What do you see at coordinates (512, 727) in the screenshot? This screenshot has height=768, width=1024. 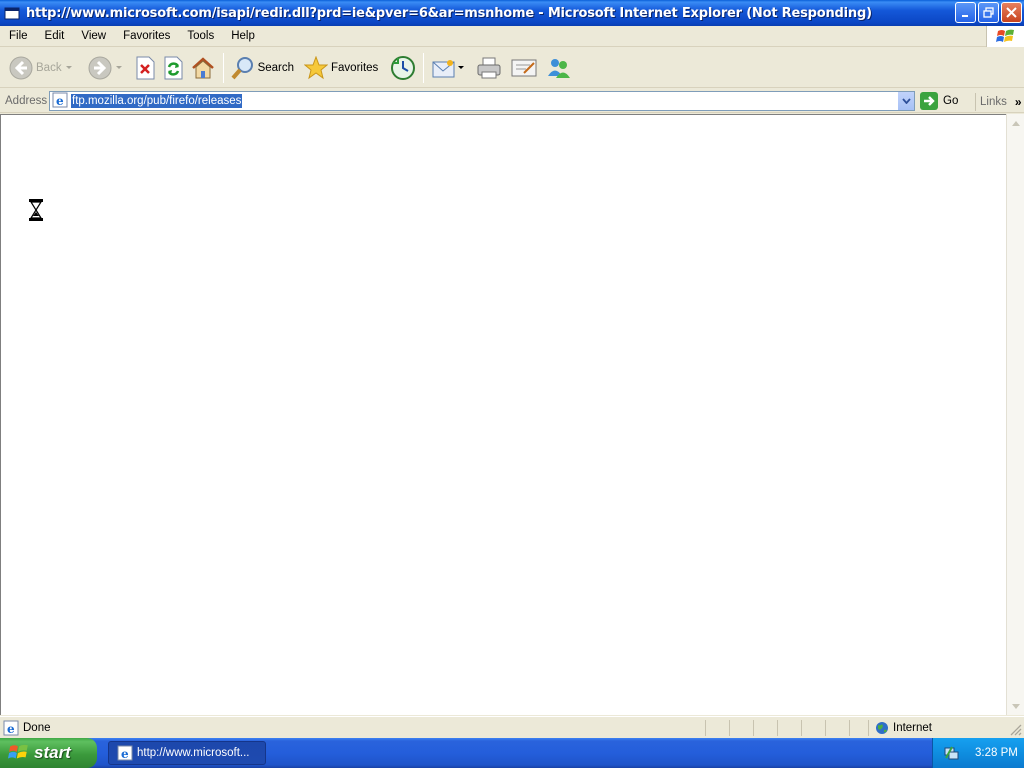 I see `status-bar: e Done Internet` at bounding box center [512, 727].